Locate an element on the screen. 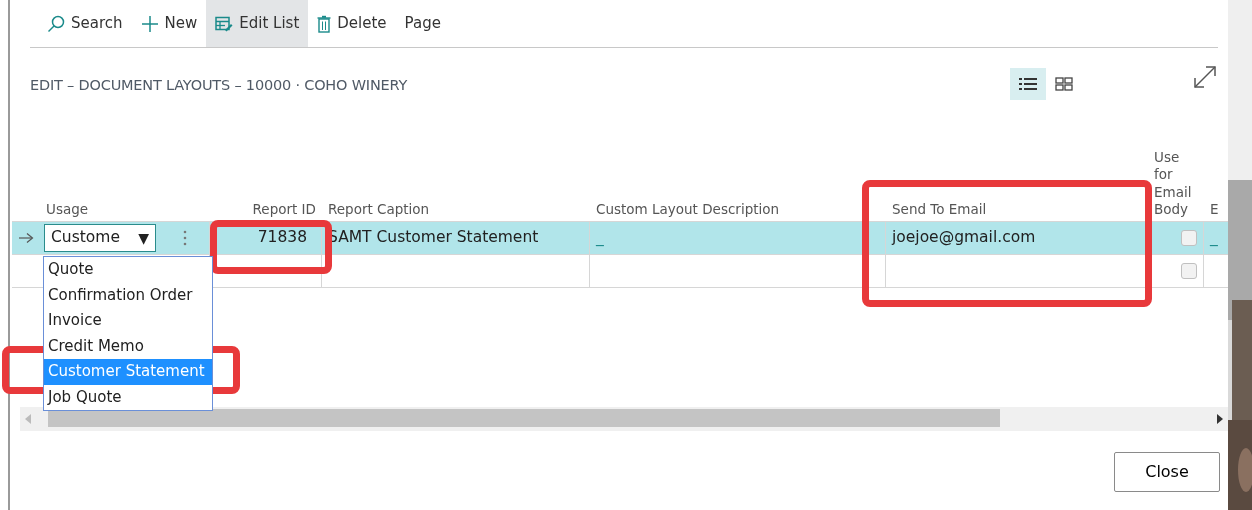 This screenshot has width=1252, height=510. column-header: Report ID is located at coordinates (284, 210).